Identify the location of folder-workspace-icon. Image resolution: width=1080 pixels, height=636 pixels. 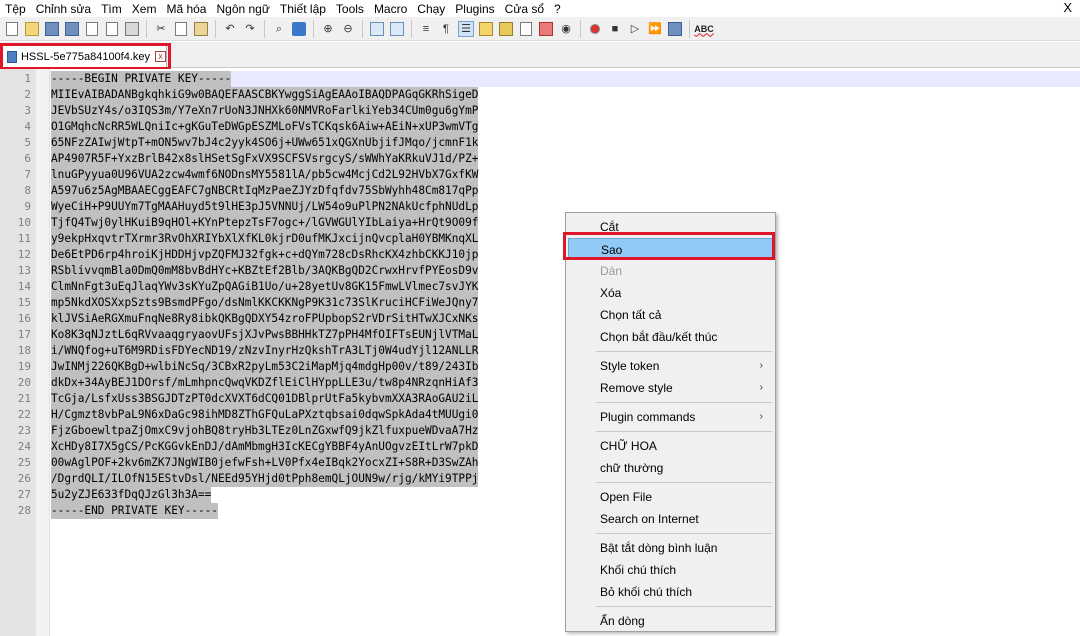
(546, 29).